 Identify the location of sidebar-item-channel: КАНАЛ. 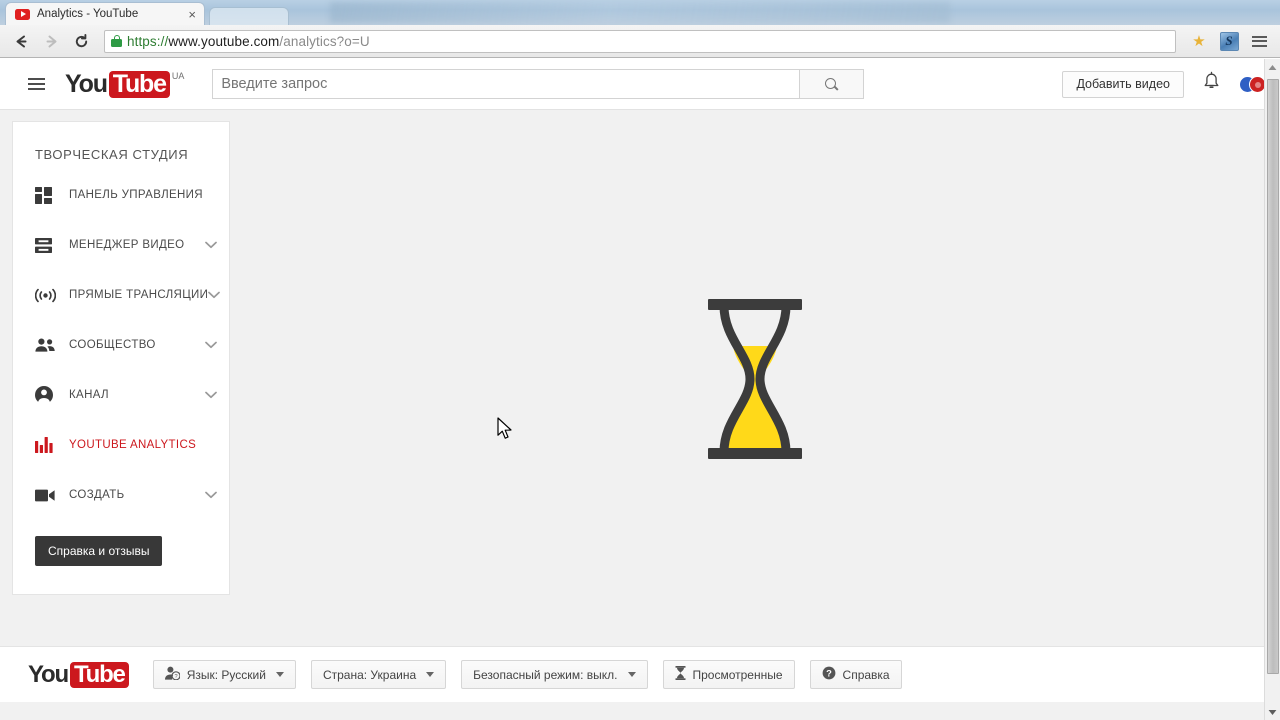
(121, 395).